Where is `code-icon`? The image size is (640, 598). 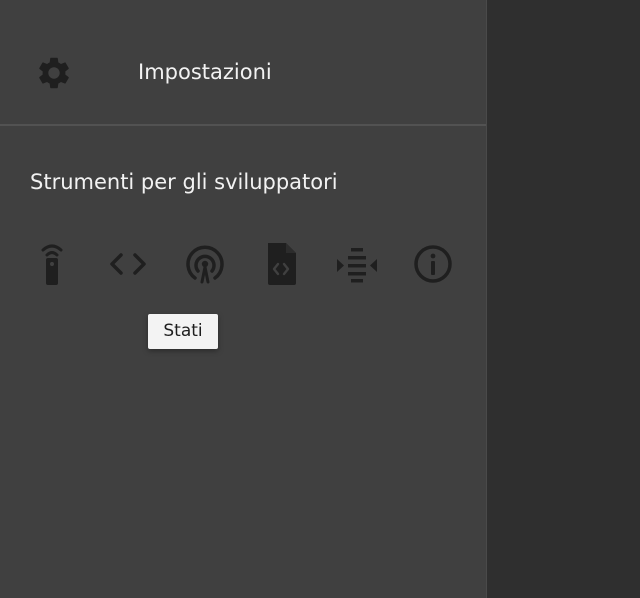 code-icon is located at coordinates (128, 264).